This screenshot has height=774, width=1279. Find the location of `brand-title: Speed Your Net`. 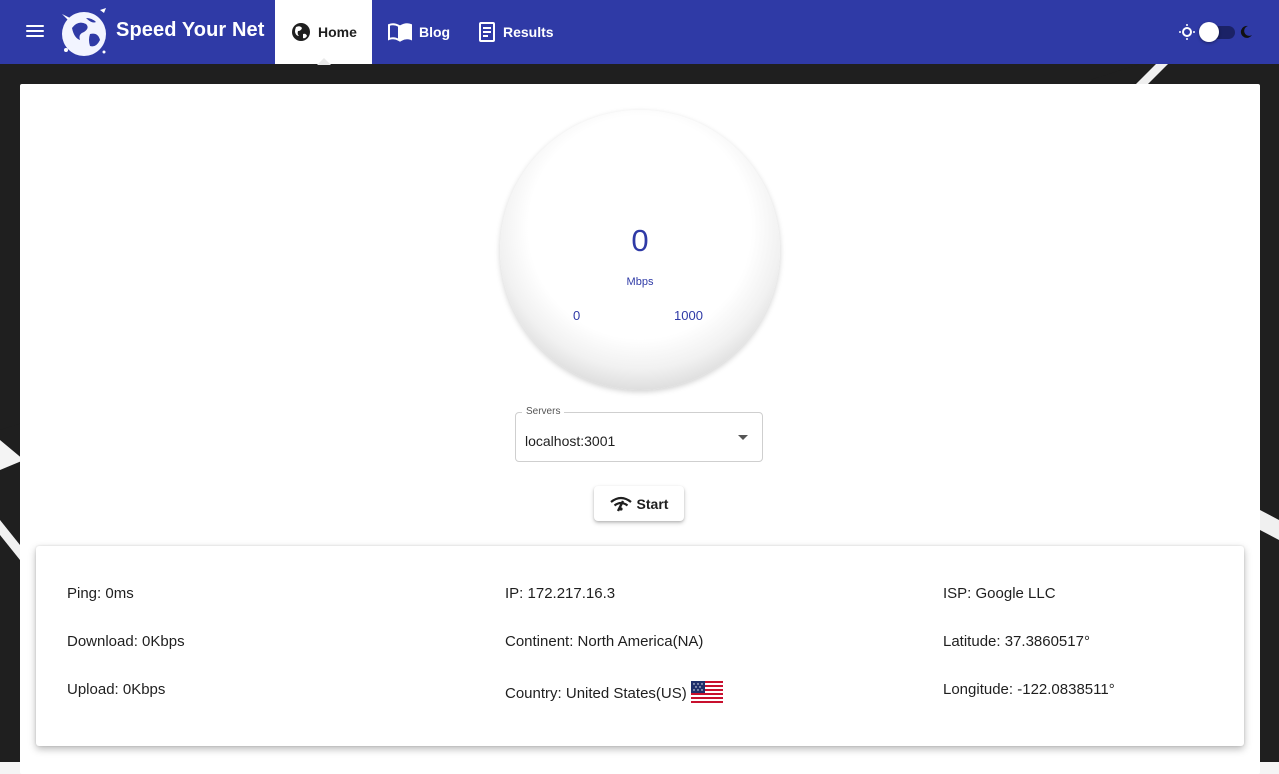

brand-title: Speed Your Net is located at coordinates (190, 30).